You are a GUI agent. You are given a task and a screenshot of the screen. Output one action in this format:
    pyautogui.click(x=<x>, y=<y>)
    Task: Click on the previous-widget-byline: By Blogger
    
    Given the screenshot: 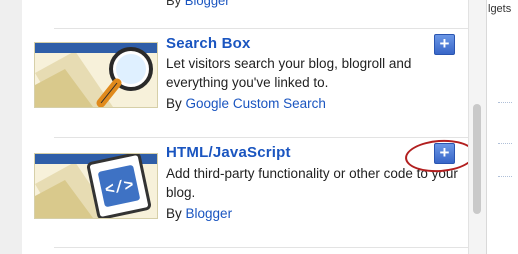 What is the action you would take?
    pyautogui.click(x=198, y=4)
    